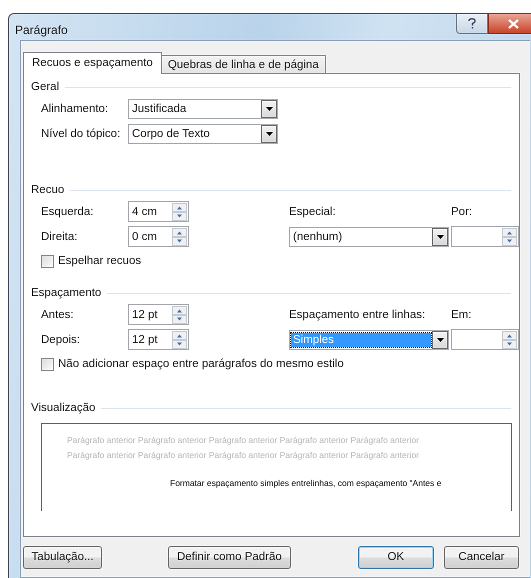  What do you see at coordinates (158, 236) in the screenshot?
I see `spin-field: 0 cm` at bounding box center [158, 236].